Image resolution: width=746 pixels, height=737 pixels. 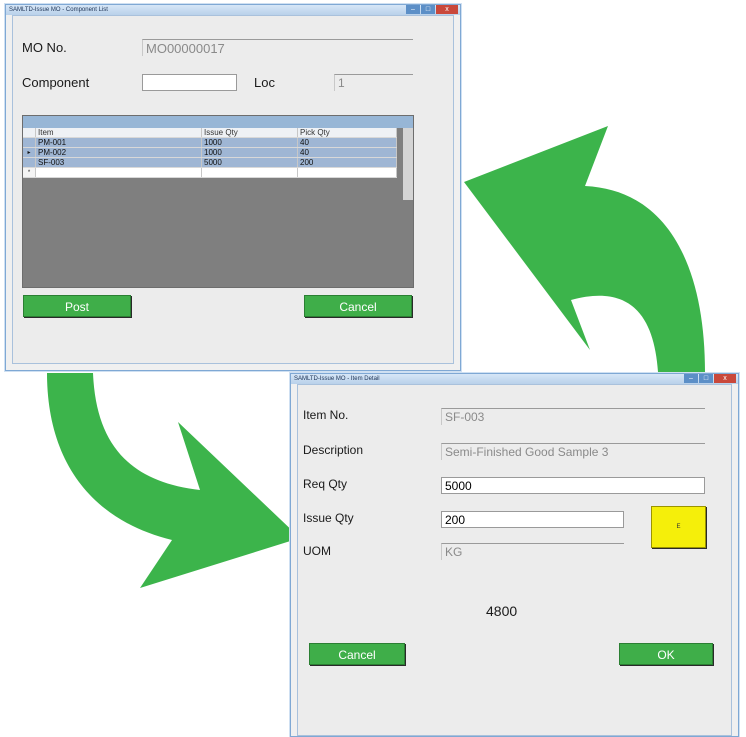 I want to click on table-row: ▸ PM-002 1000 40, so click(x=210, y=152).